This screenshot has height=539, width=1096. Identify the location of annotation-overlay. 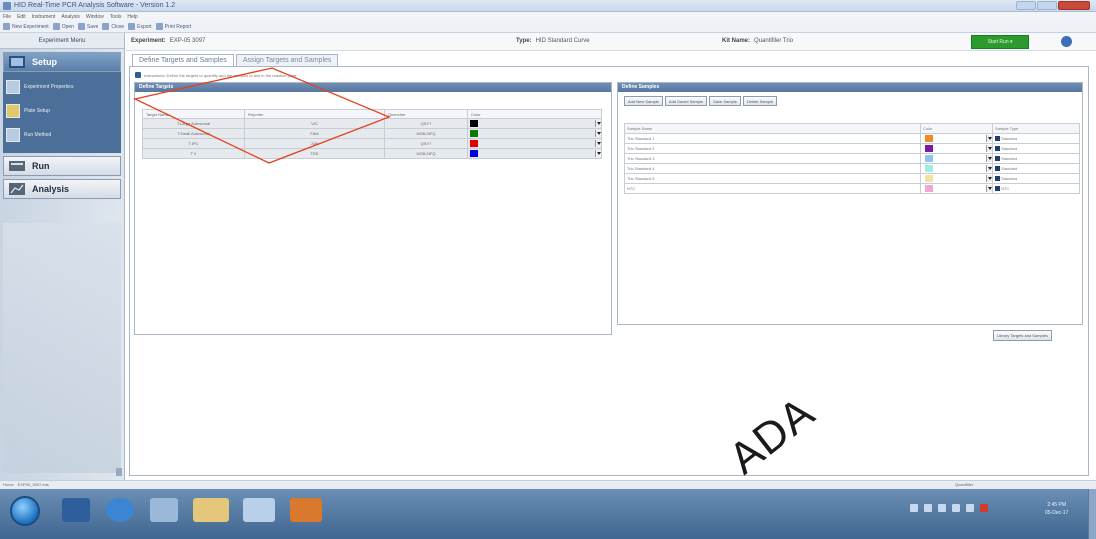
(262, 115).